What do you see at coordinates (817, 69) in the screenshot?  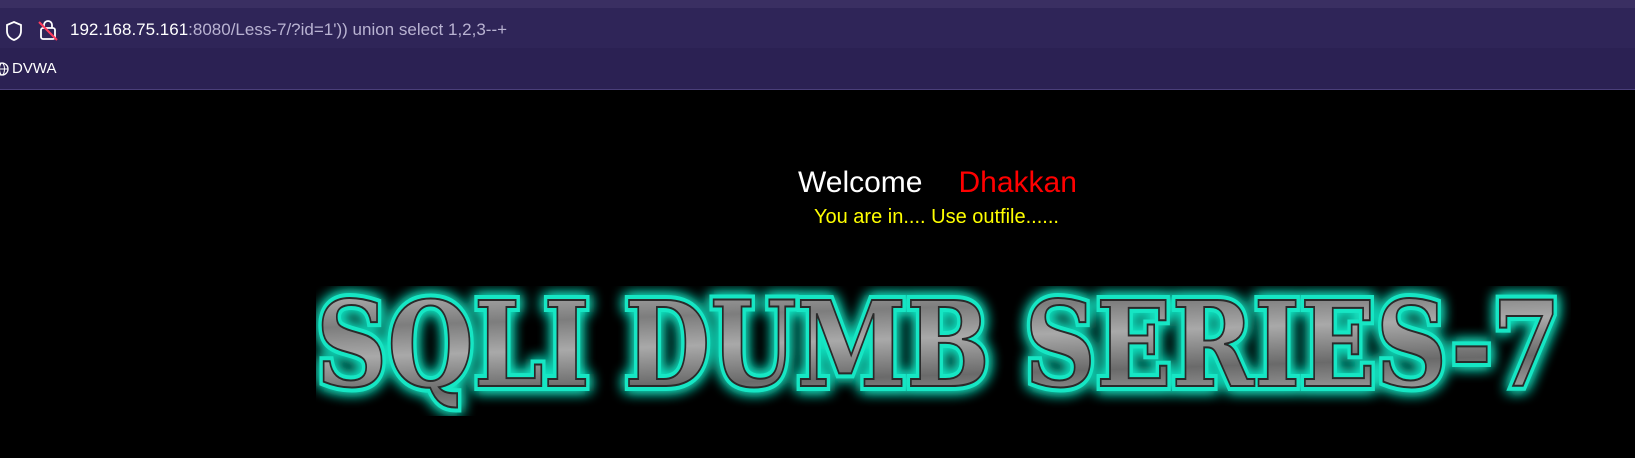 I see `bookmarks-bar: DVWA` at bounding box center [817, 69].